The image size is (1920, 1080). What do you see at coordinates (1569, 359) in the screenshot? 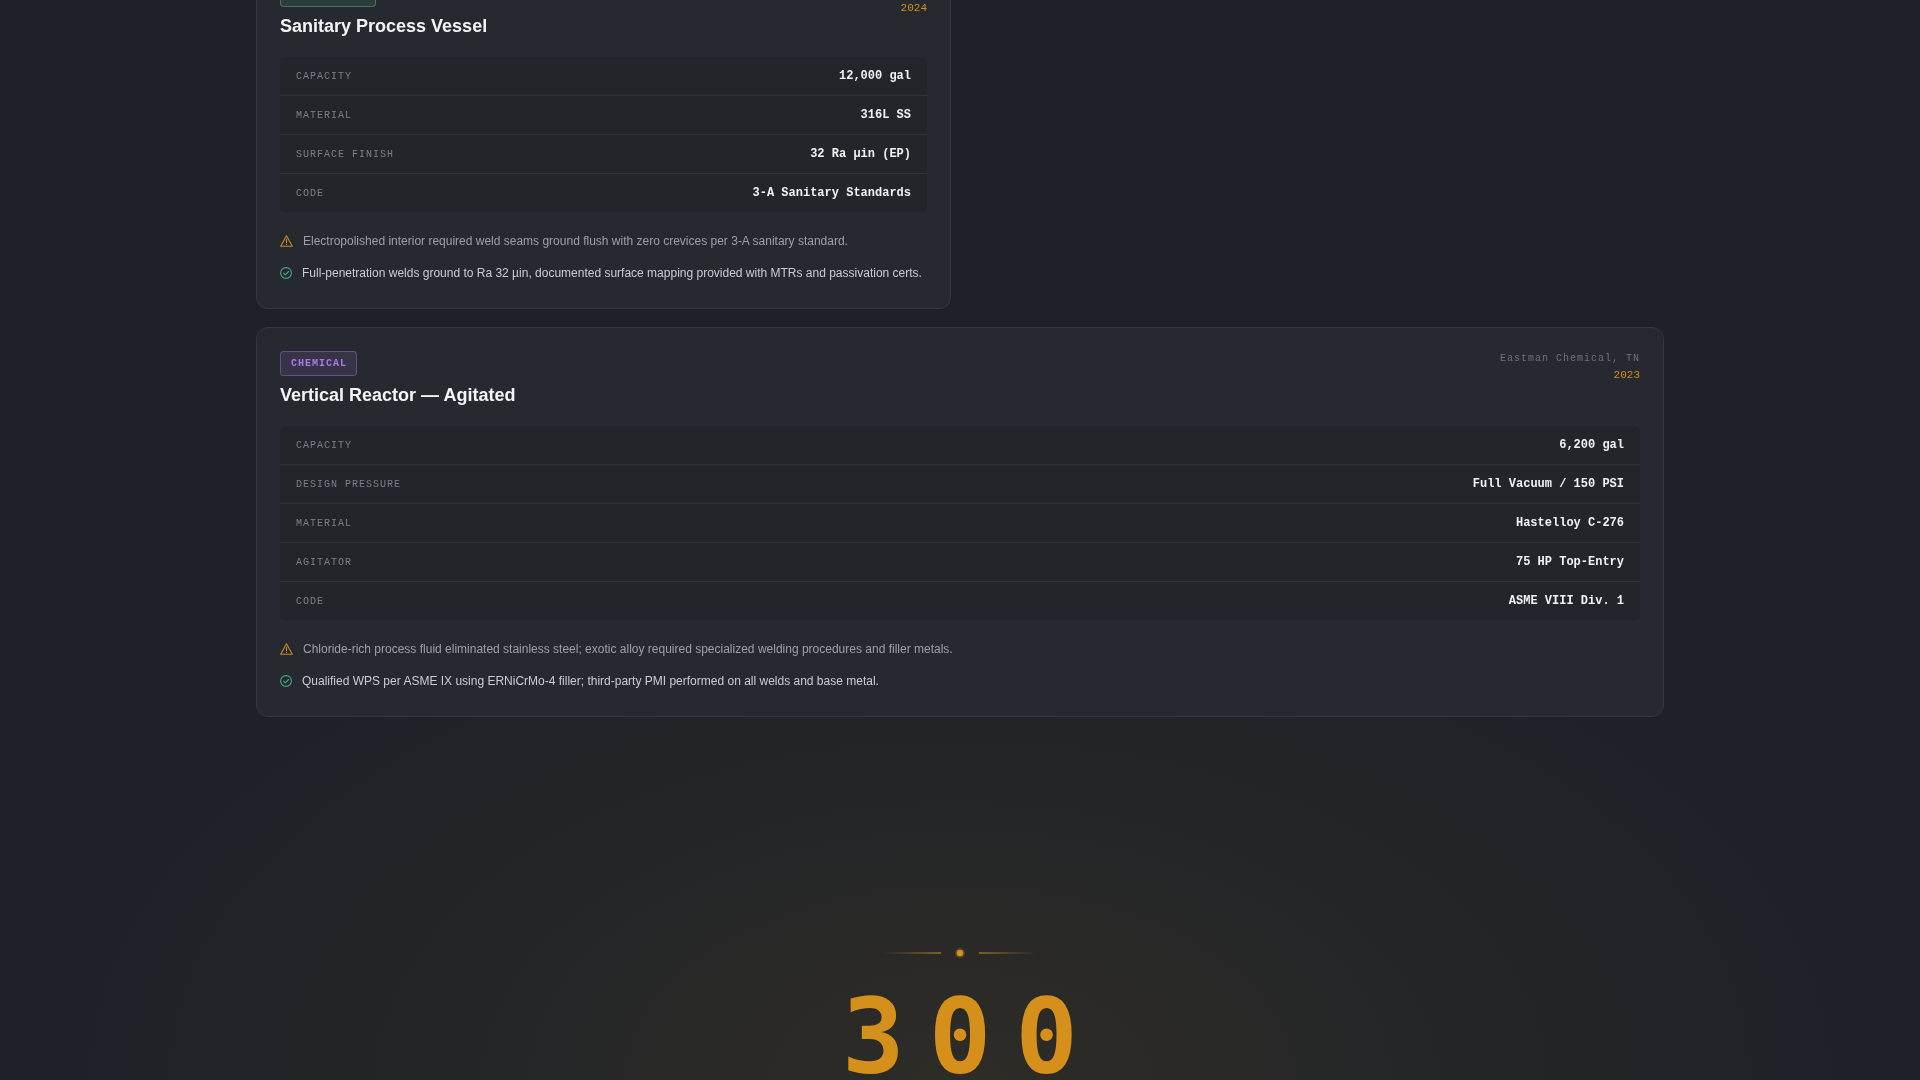
I see `location-text: Eastman Chemical, TN` at bounding box center [1569, 359].